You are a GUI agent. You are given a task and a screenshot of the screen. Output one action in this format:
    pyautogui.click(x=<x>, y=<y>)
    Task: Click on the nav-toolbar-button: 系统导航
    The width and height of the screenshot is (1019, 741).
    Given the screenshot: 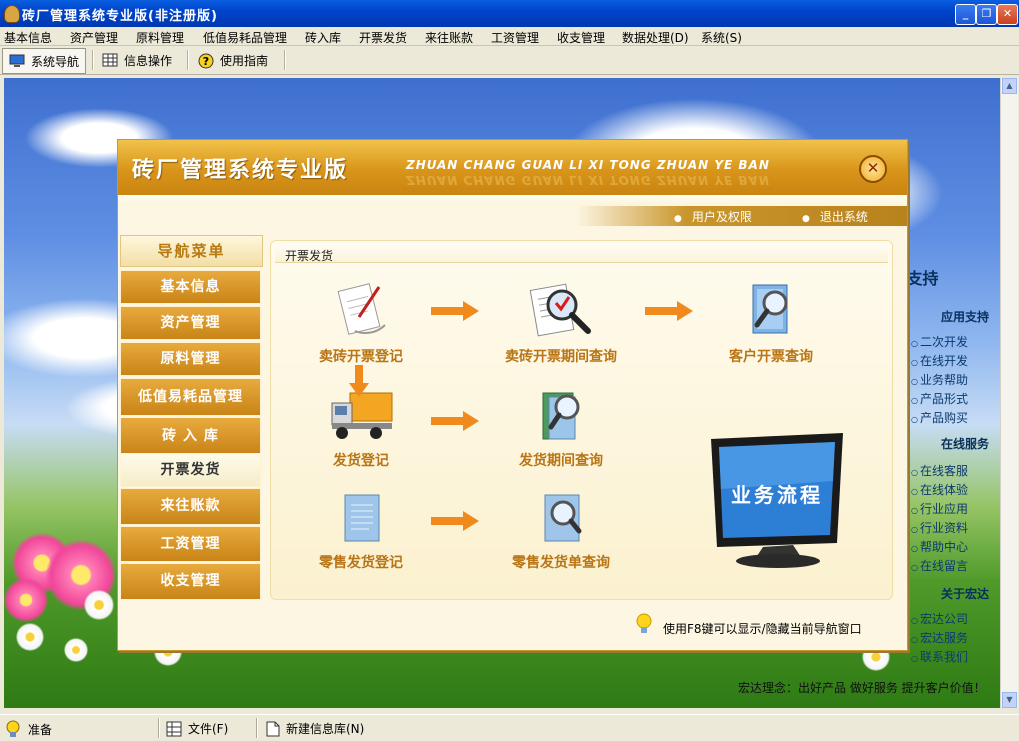 What is the action you would take?
    pyautogui.click(x=44, y=61)
    